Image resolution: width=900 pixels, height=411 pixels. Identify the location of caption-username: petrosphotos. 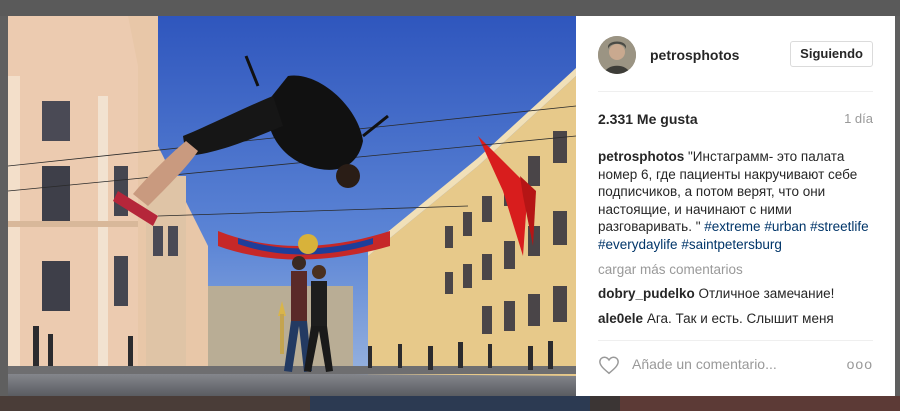
(641, 156).